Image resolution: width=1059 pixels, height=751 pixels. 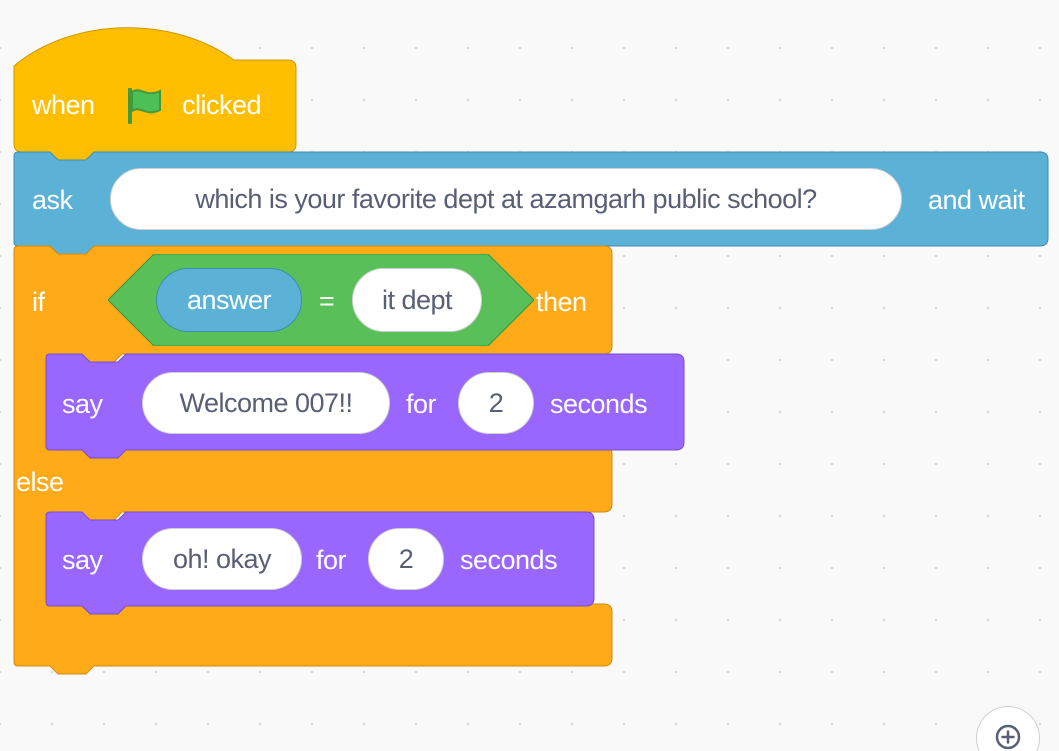 What do you see at coordinates (976, 200) in the screenshot?
I see `and-wait-label: and wait` at bounding box center [976, 200].